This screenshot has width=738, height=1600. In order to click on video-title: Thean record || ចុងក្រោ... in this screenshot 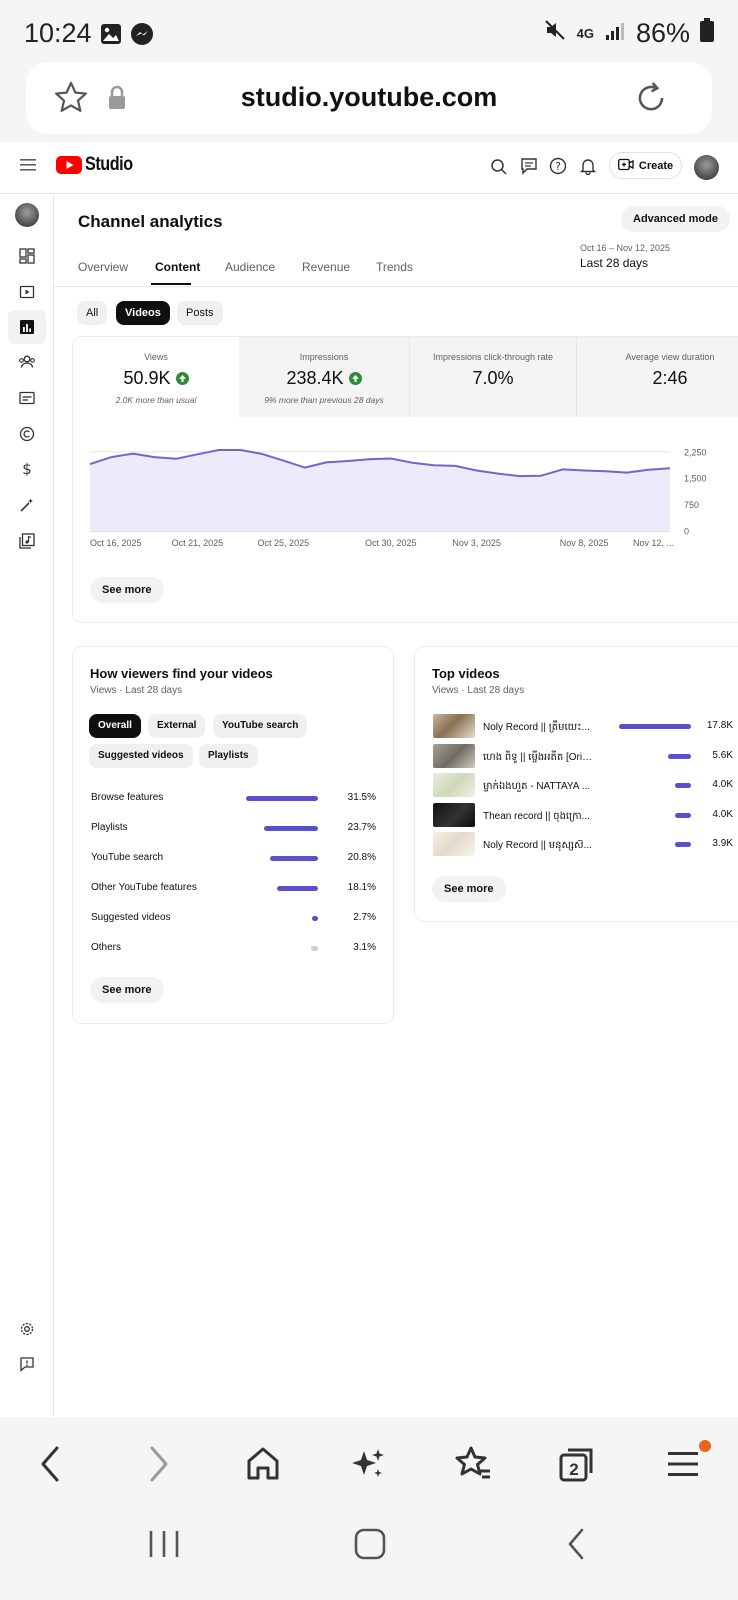, I will do `click(538, 816)`.